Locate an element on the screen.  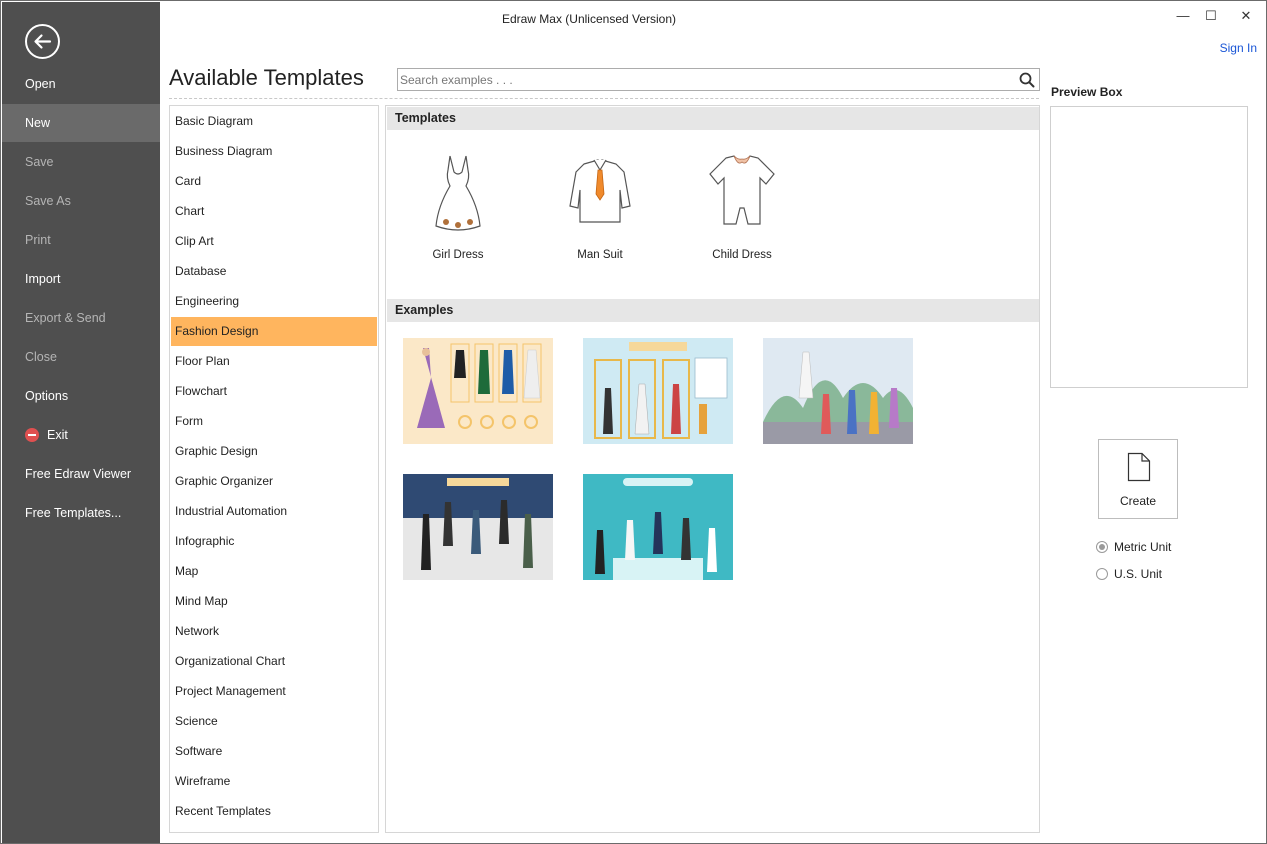
category-infographic: Infographic is located at coordinates (274, 541).